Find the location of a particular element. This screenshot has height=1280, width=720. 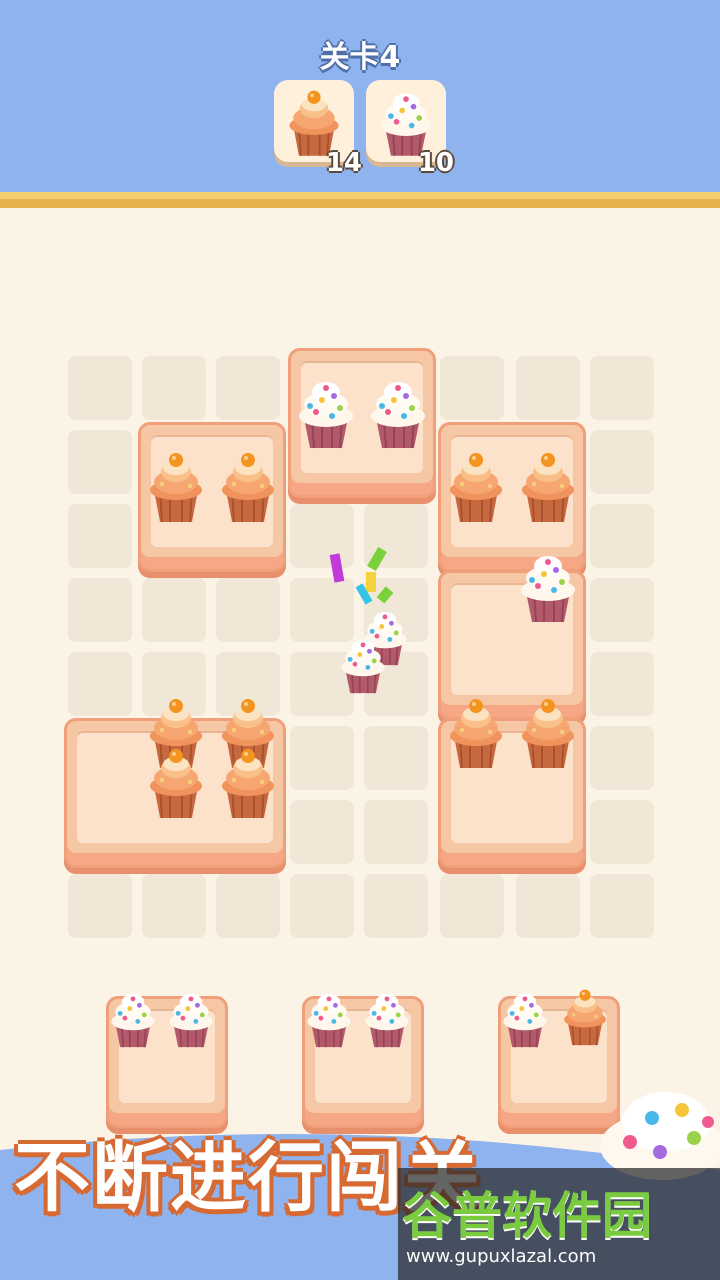

watermark: 谷普软件园 www.gupuxlazal.com is located at coordinates (559, 1224).